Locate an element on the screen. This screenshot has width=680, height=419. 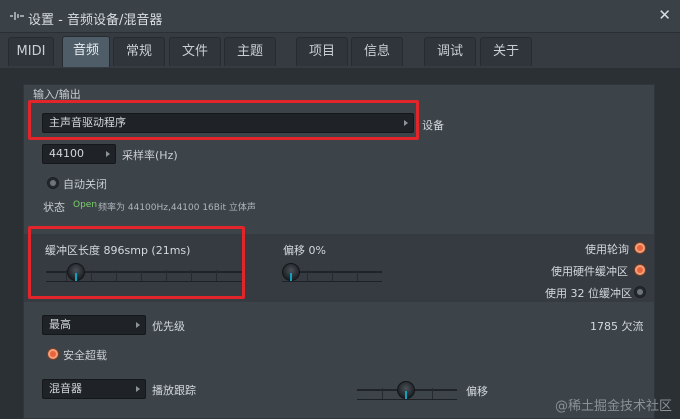
priority-label: 优先级 is located at coordinates (168, 326).